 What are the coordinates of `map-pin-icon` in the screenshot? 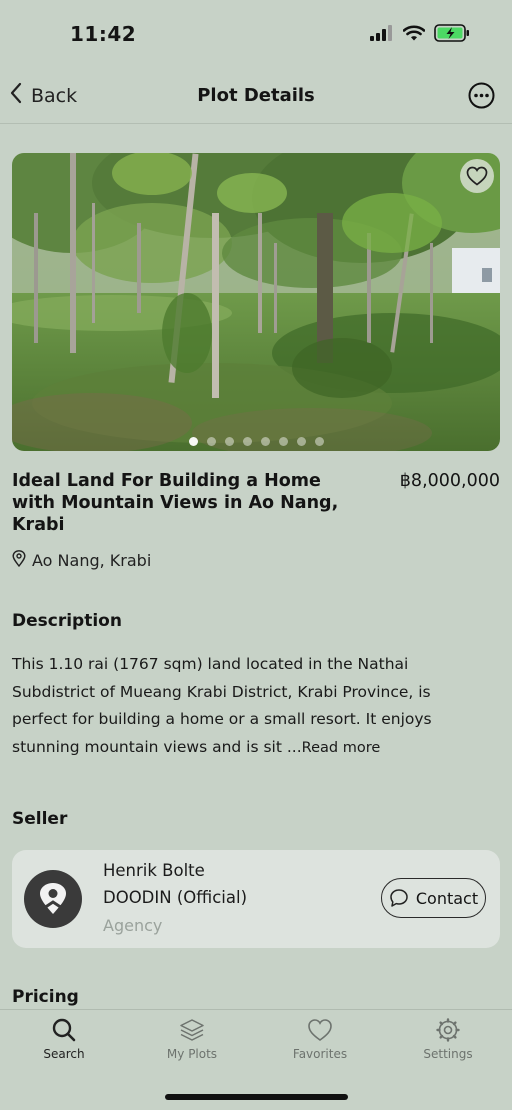 It's located at (19, 560).